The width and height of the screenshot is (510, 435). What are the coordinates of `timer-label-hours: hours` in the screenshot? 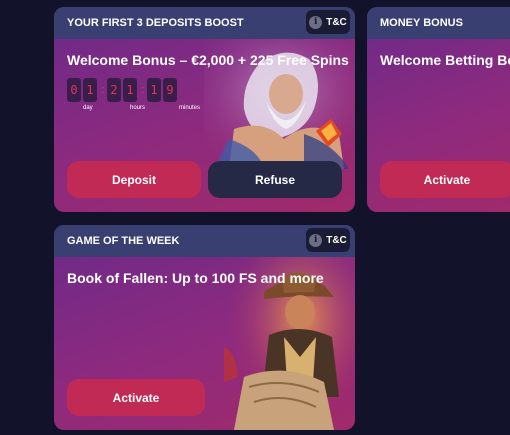 It's located at (138, 108).